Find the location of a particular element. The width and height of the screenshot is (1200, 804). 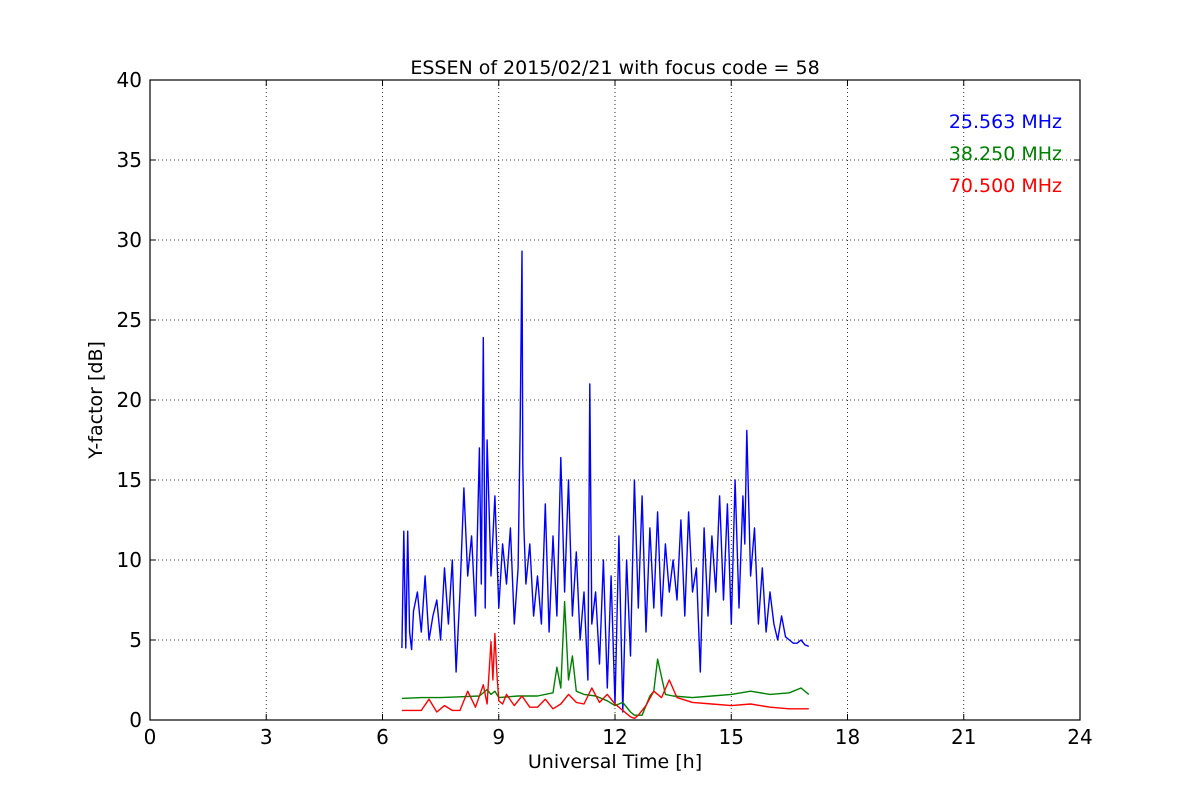

y-tick-label: 10 is located at coordinates (129, 560).